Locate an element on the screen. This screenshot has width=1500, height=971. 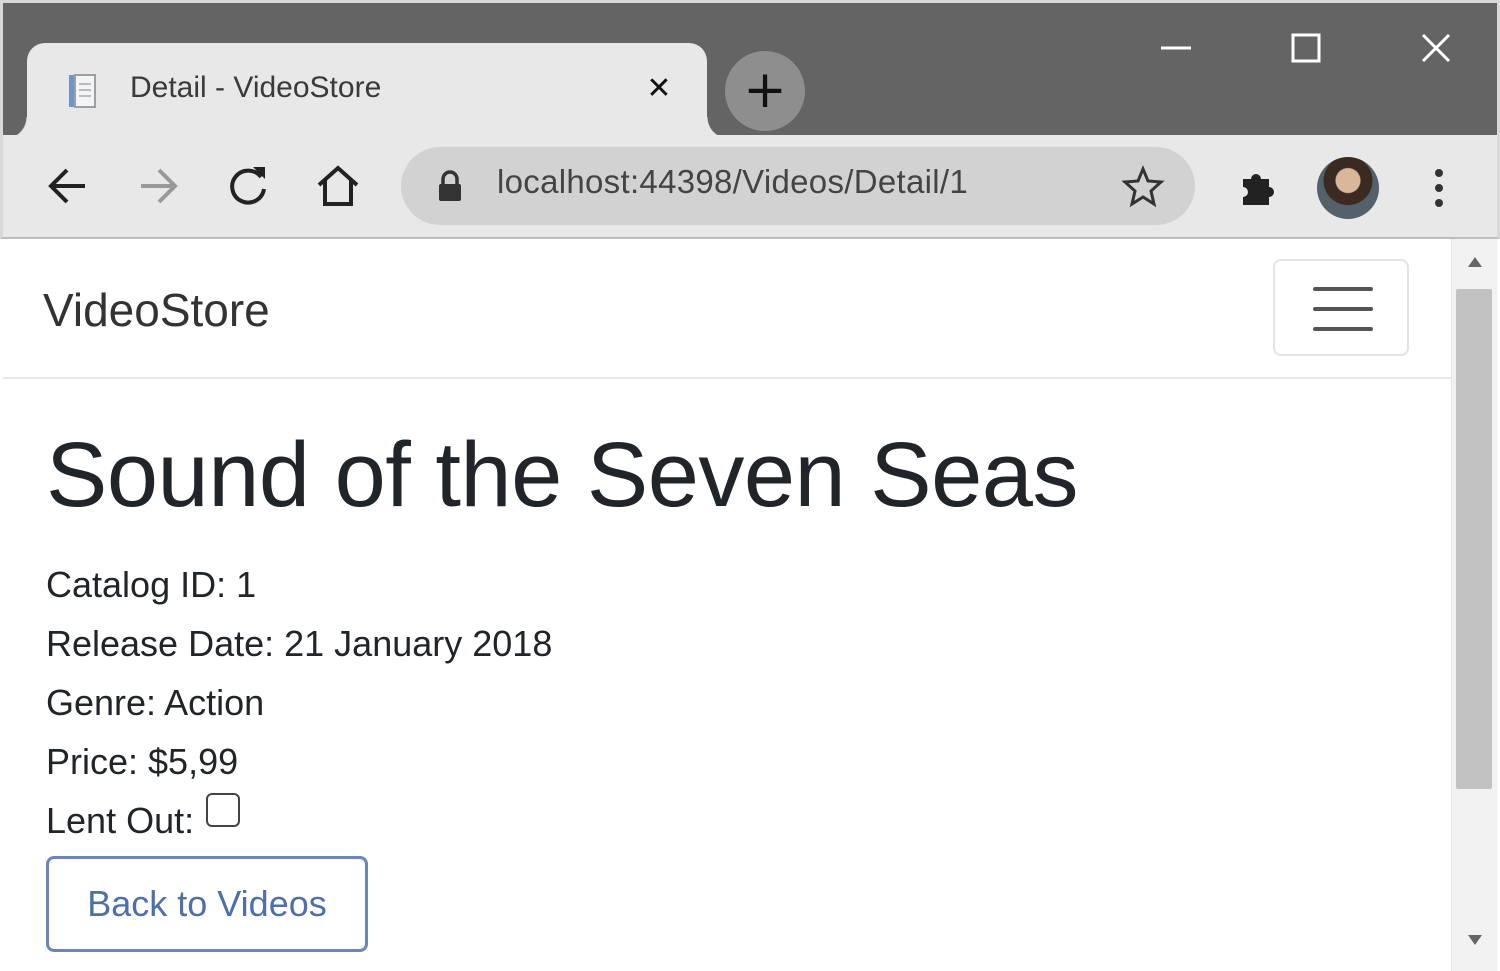
back-arrow-icon is located at coordinates (68, 186).